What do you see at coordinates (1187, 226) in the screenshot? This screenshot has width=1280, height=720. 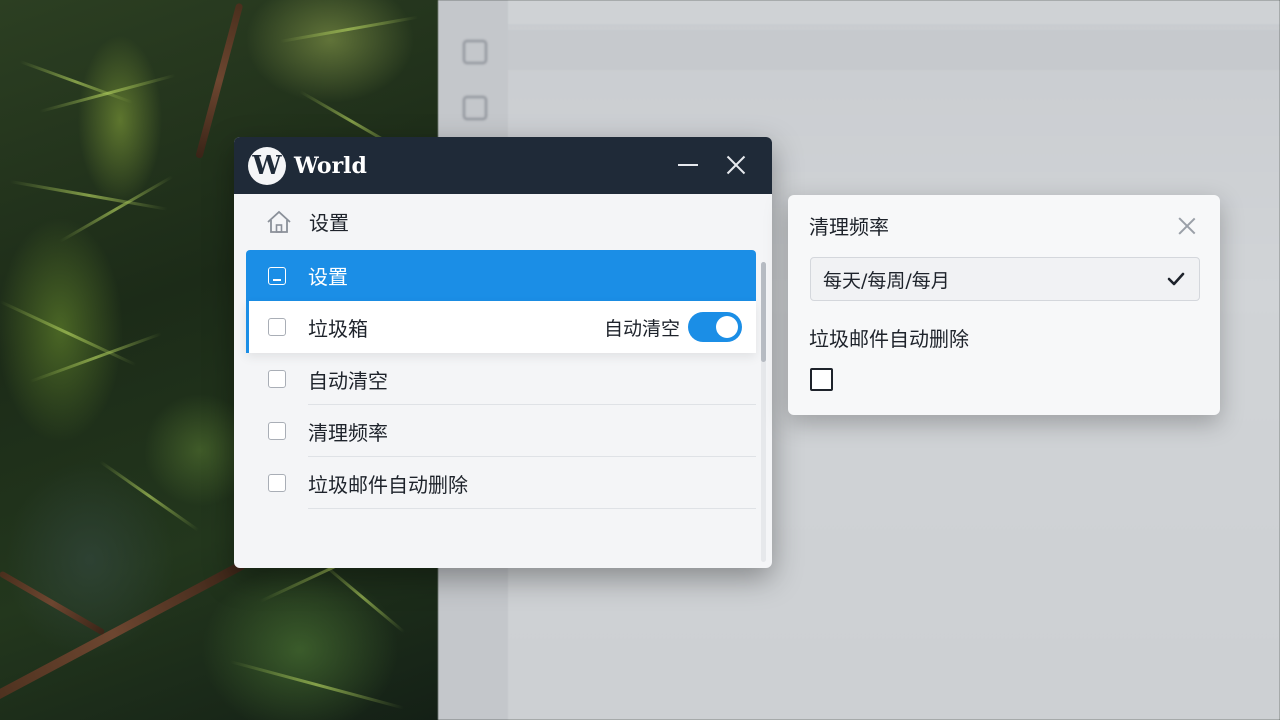 I see `popover-close-icon` at bounding box center [1187, 226].